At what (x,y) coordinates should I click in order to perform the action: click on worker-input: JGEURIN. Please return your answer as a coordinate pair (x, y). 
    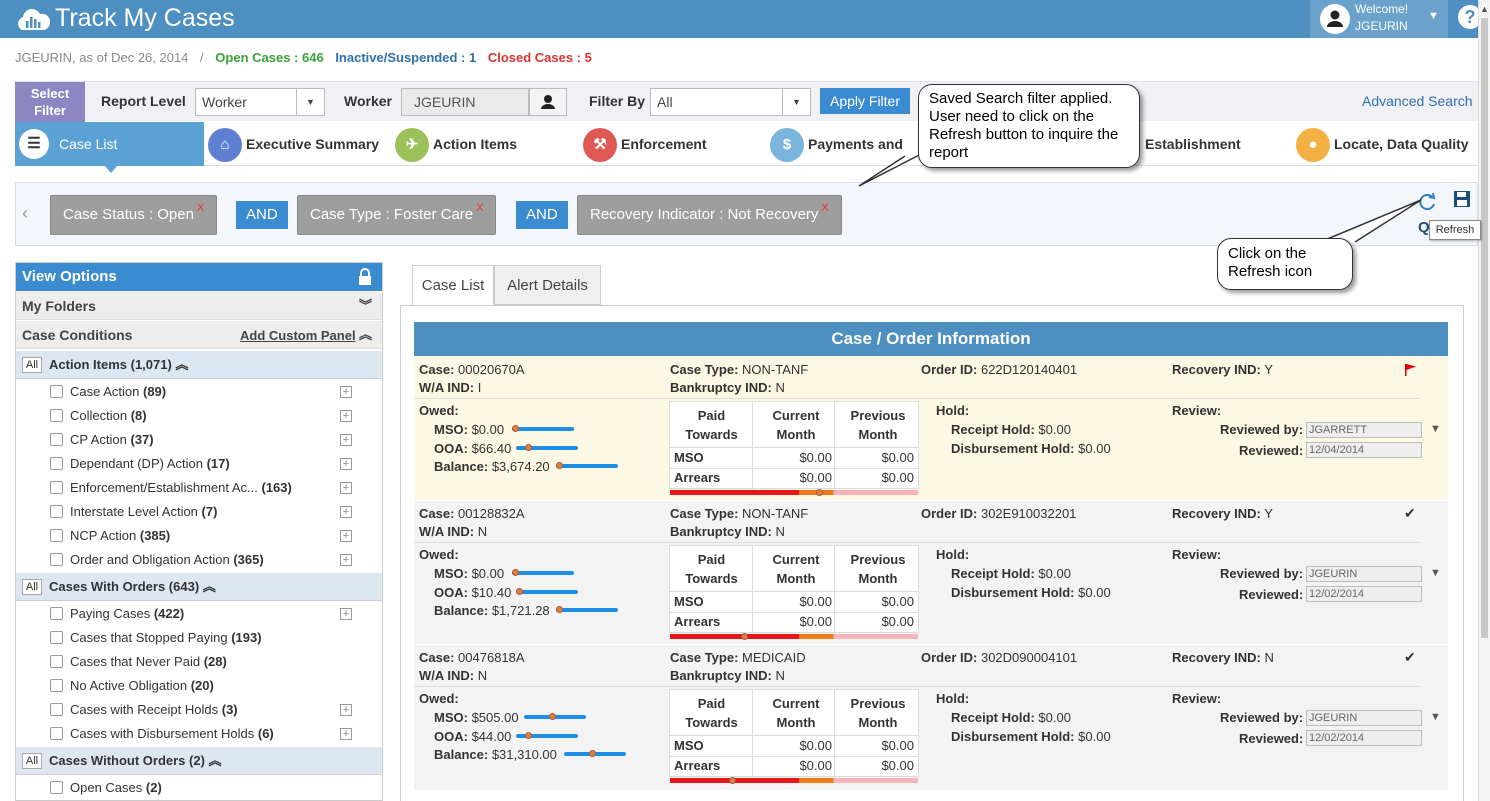
    Looking at the image, I should click on (465, 102).